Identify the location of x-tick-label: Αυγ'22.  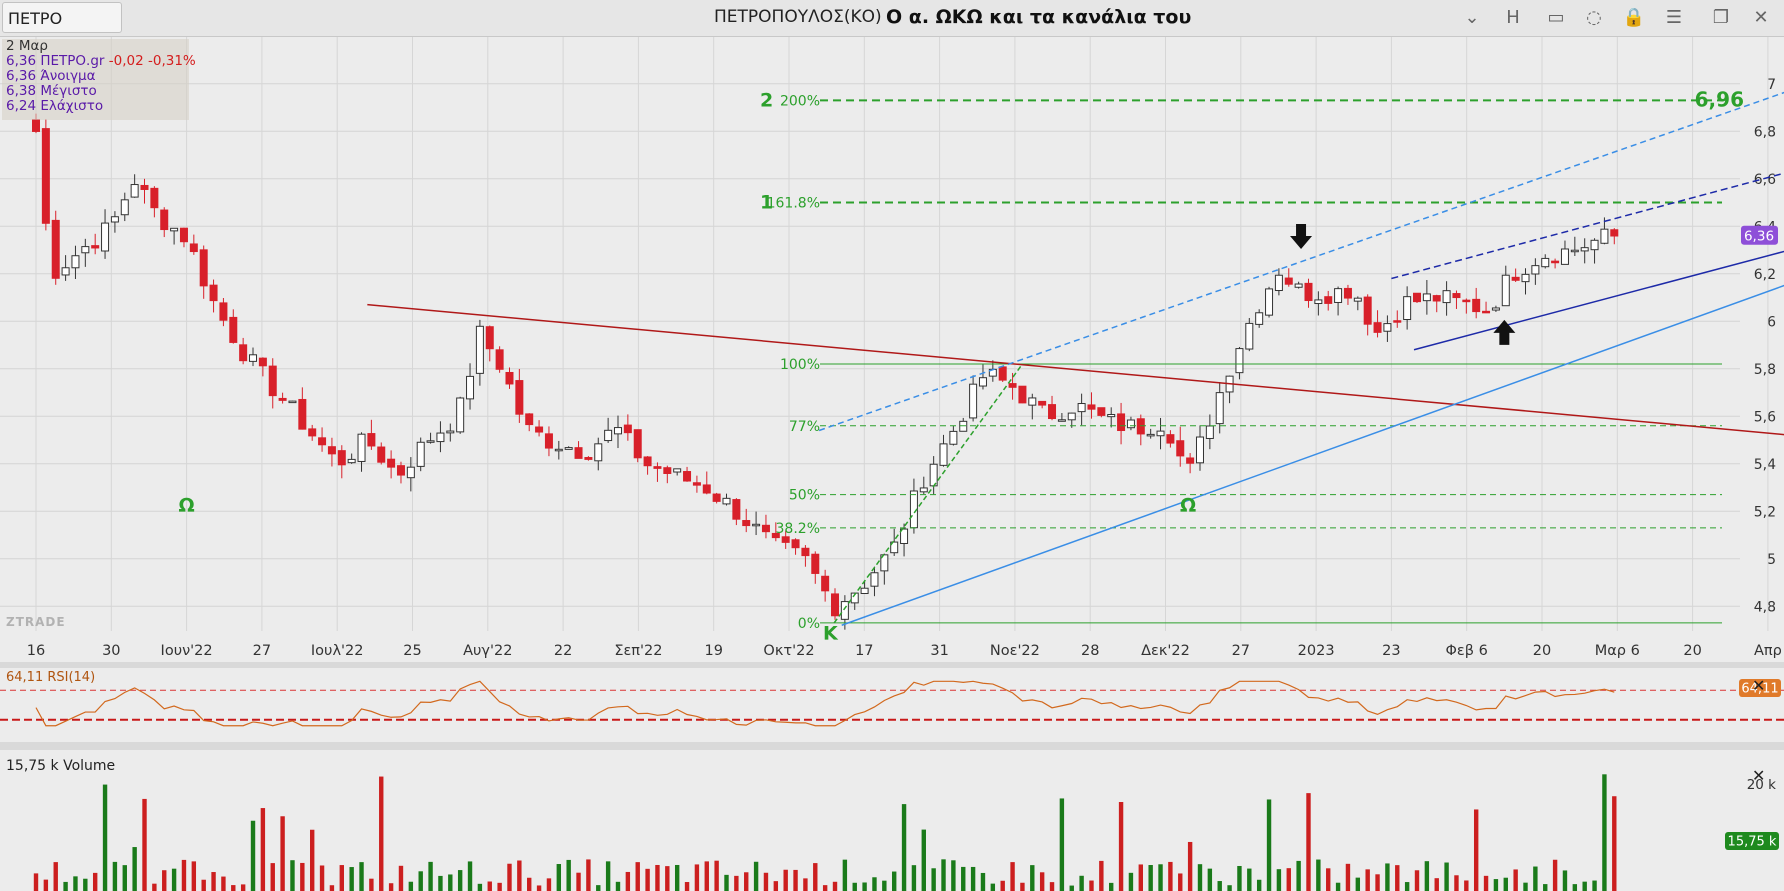
(487, 651).